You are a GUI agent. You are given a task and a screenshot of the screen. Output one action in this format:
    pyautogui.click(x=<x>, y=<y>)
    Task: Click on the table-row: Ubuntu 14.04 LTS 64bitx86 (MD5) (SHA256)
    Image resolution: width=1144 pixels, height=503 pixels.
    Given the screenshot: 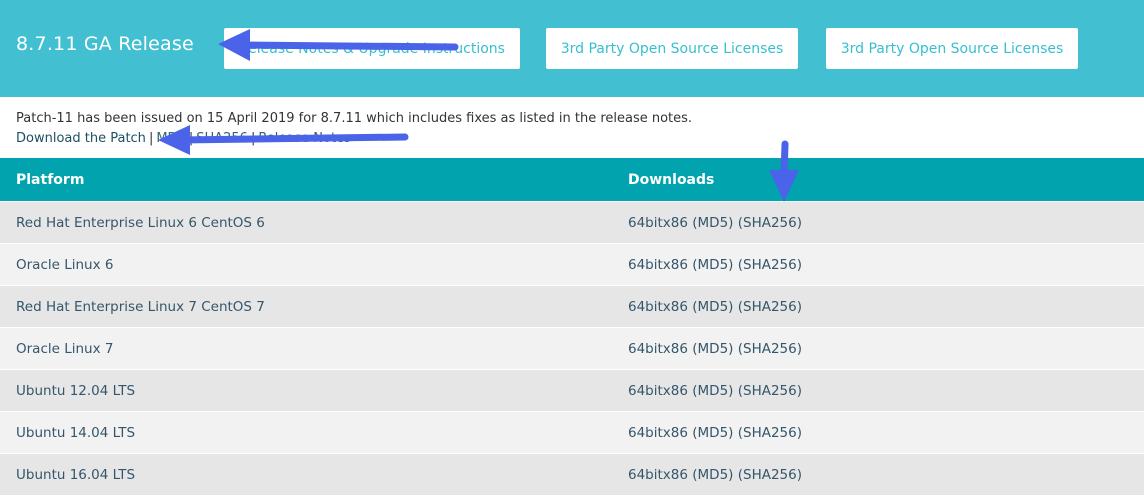 What is the action you would take?
    pyautogui.click(x=572, y=432)
    